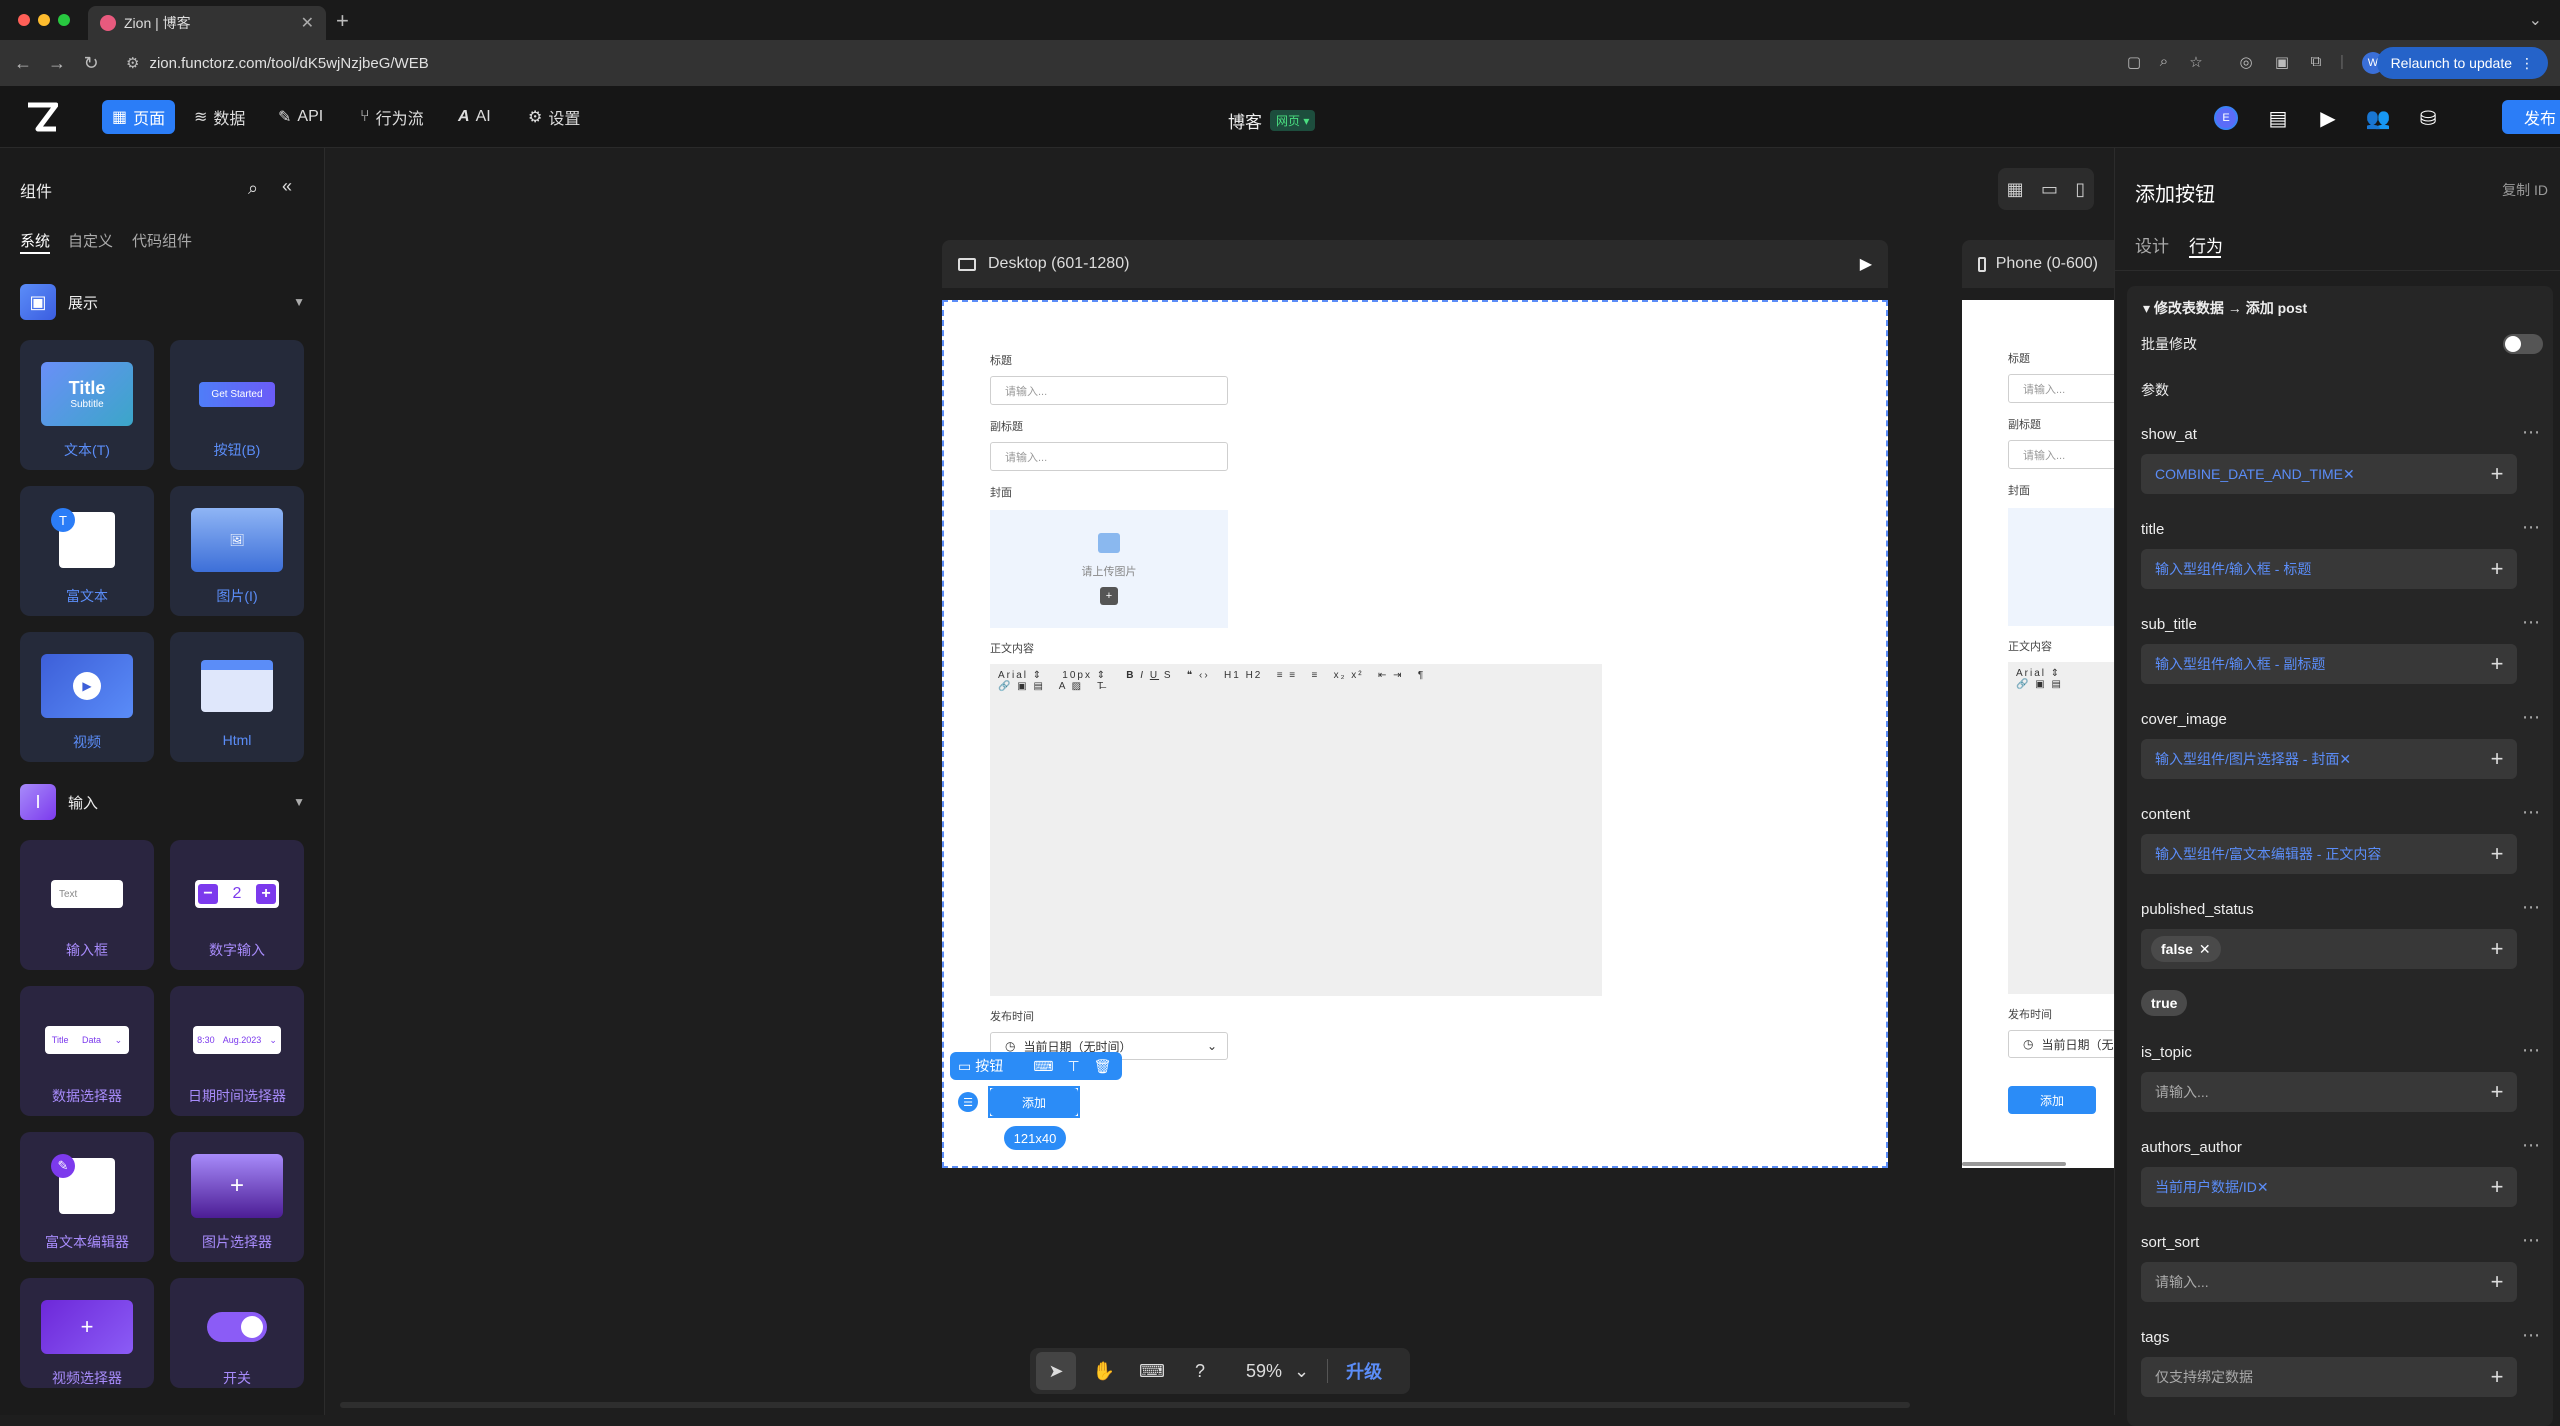  I want to click on document-settings-icon: ▤, so click(2278, 118).